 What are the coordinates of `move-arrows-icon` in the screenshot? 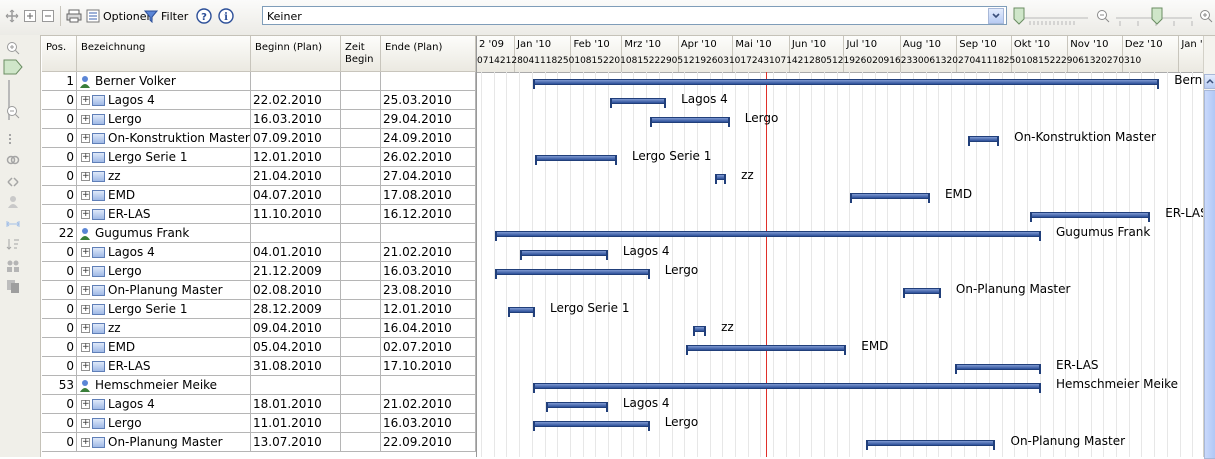 It's located at (13, 182).